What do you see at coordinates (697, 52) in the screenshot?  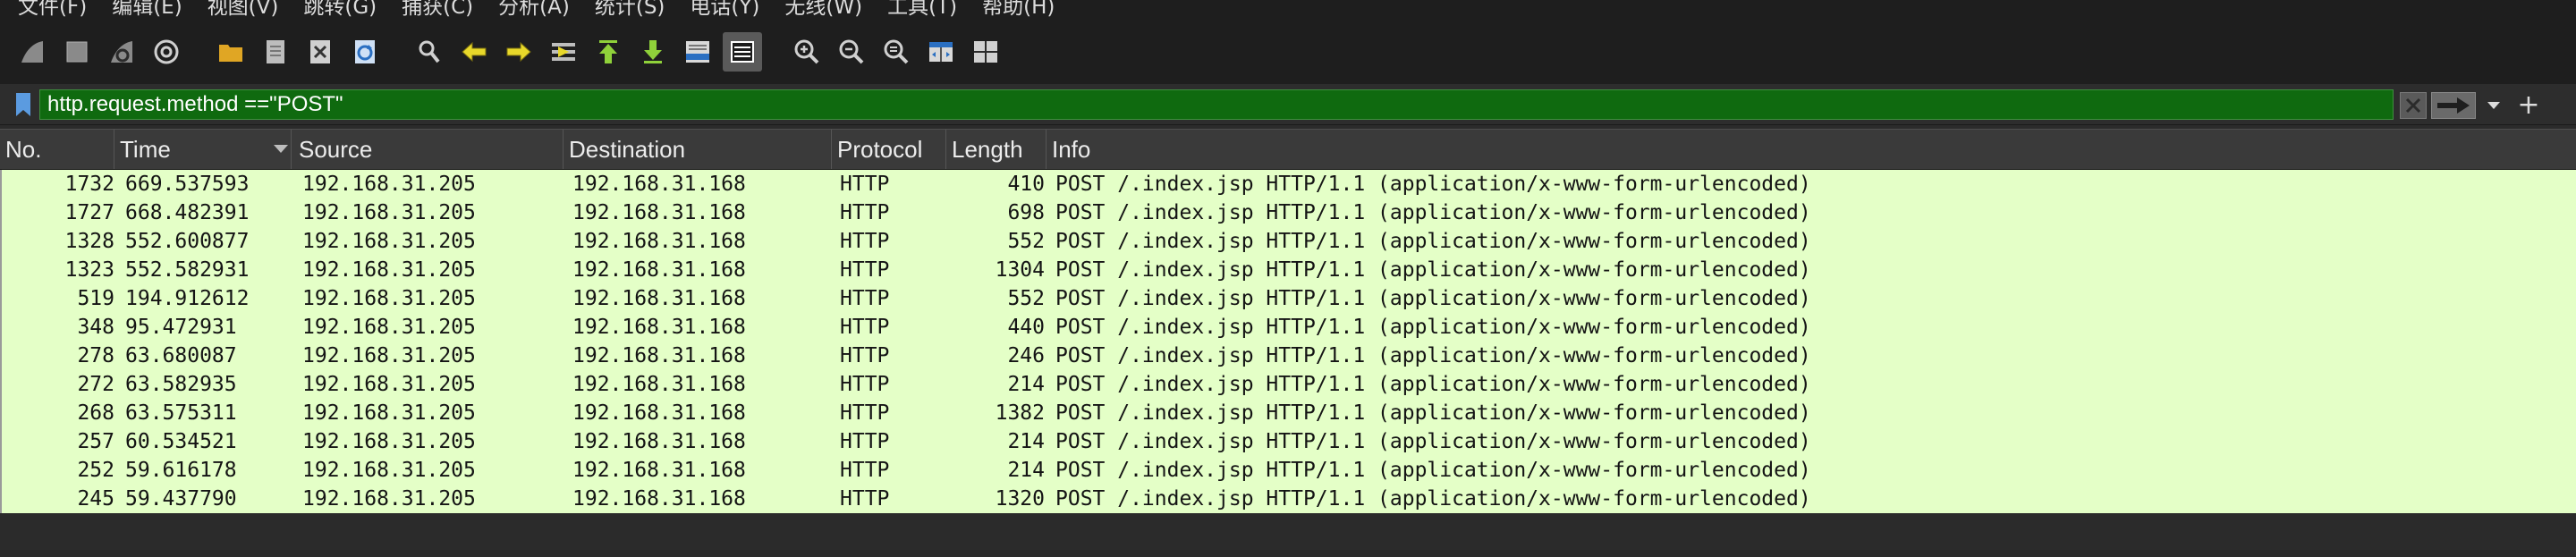 I see `auto-scroll-button` at bounding box center [697, 52].